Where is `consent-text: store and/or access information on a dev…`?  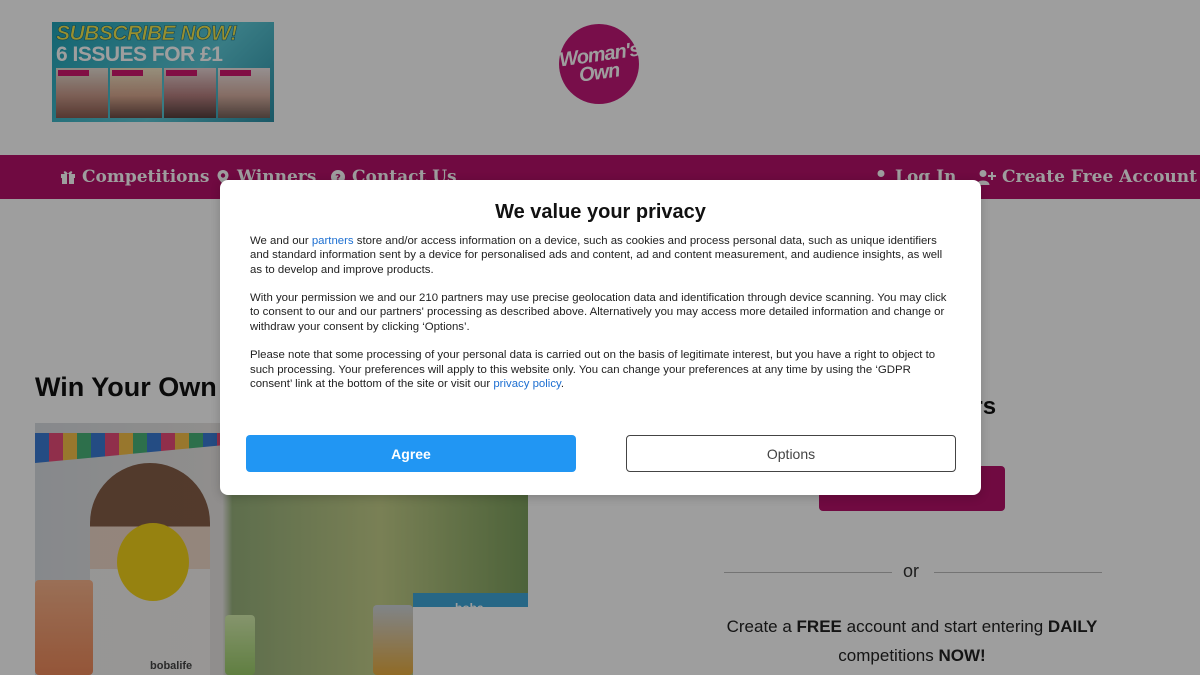
consent-text: store and/or access information on a dev… is located at coordinates (596, 255).